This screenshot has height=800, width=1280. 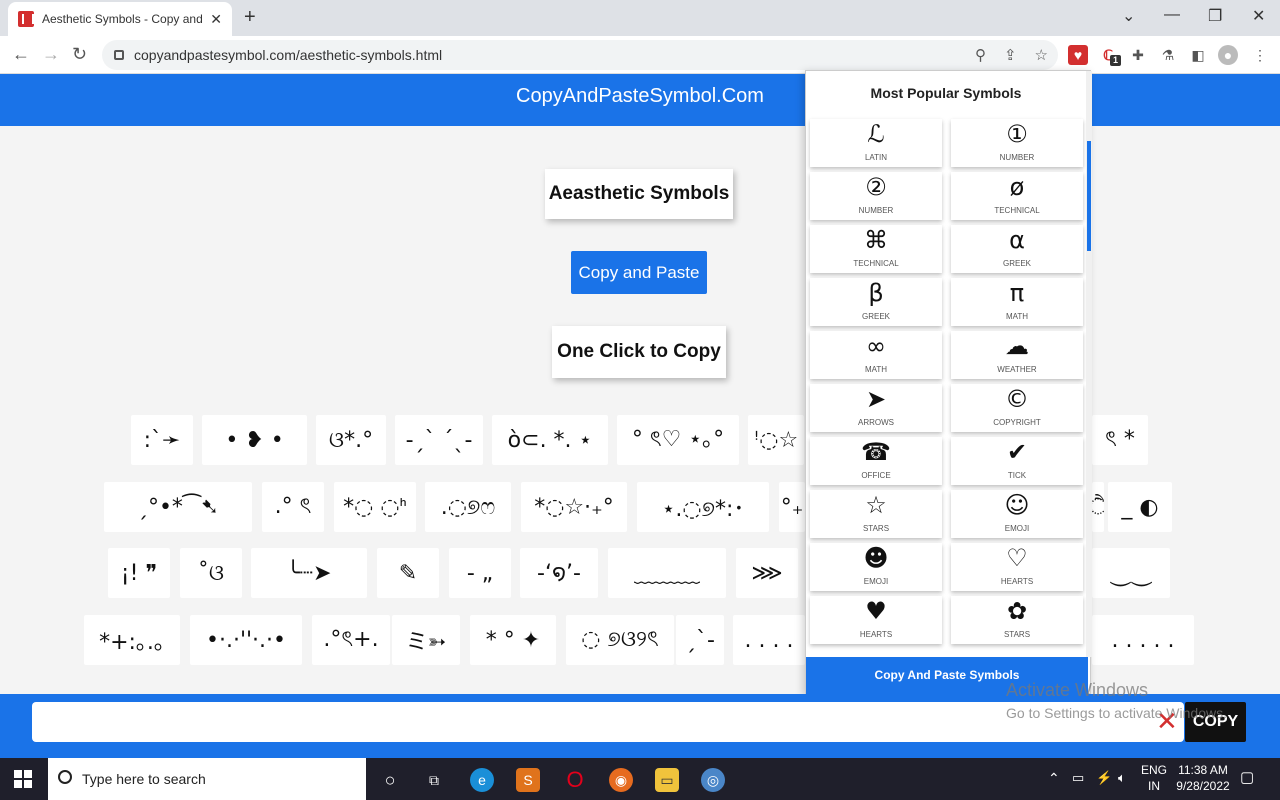 What do you see at coordinates (1228, 55) in the screenshot?
I see `profile-avatar-icon: ●` at bounding box center [1228, 55].